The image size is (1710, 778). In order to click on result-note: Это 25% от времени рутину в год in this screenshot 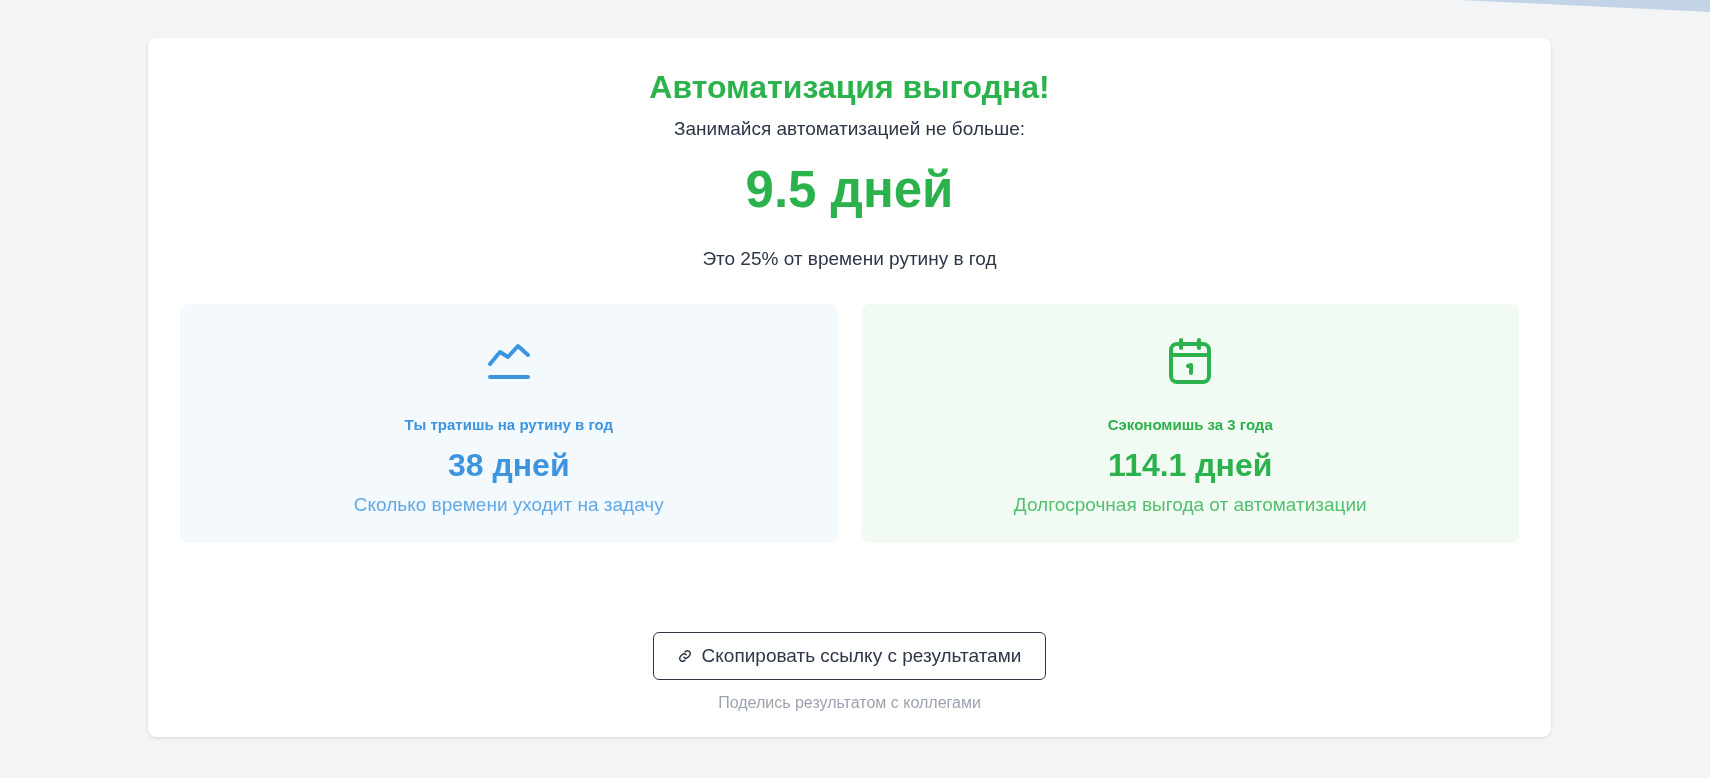, I will do `click(849, 259)`.